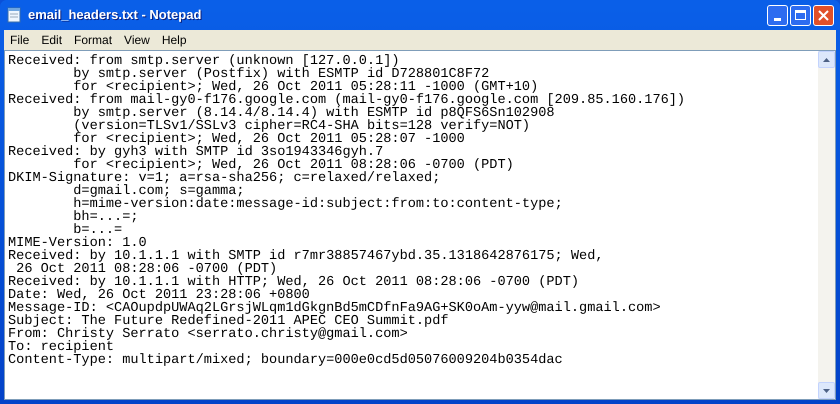 Image resolution: width=840 pixels, height=404 pixels. What do you see at coordinates (777, 15) in the screenshot?
I see `minimize-button` at bounding box center [777, 15].